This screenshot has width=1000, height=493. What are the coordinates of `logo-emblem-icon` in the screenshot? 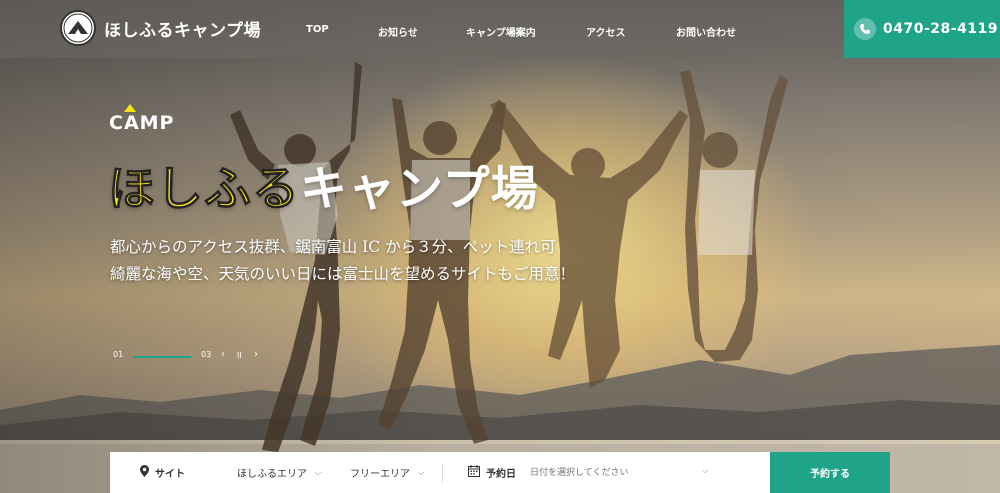 It's located at (78, 28).